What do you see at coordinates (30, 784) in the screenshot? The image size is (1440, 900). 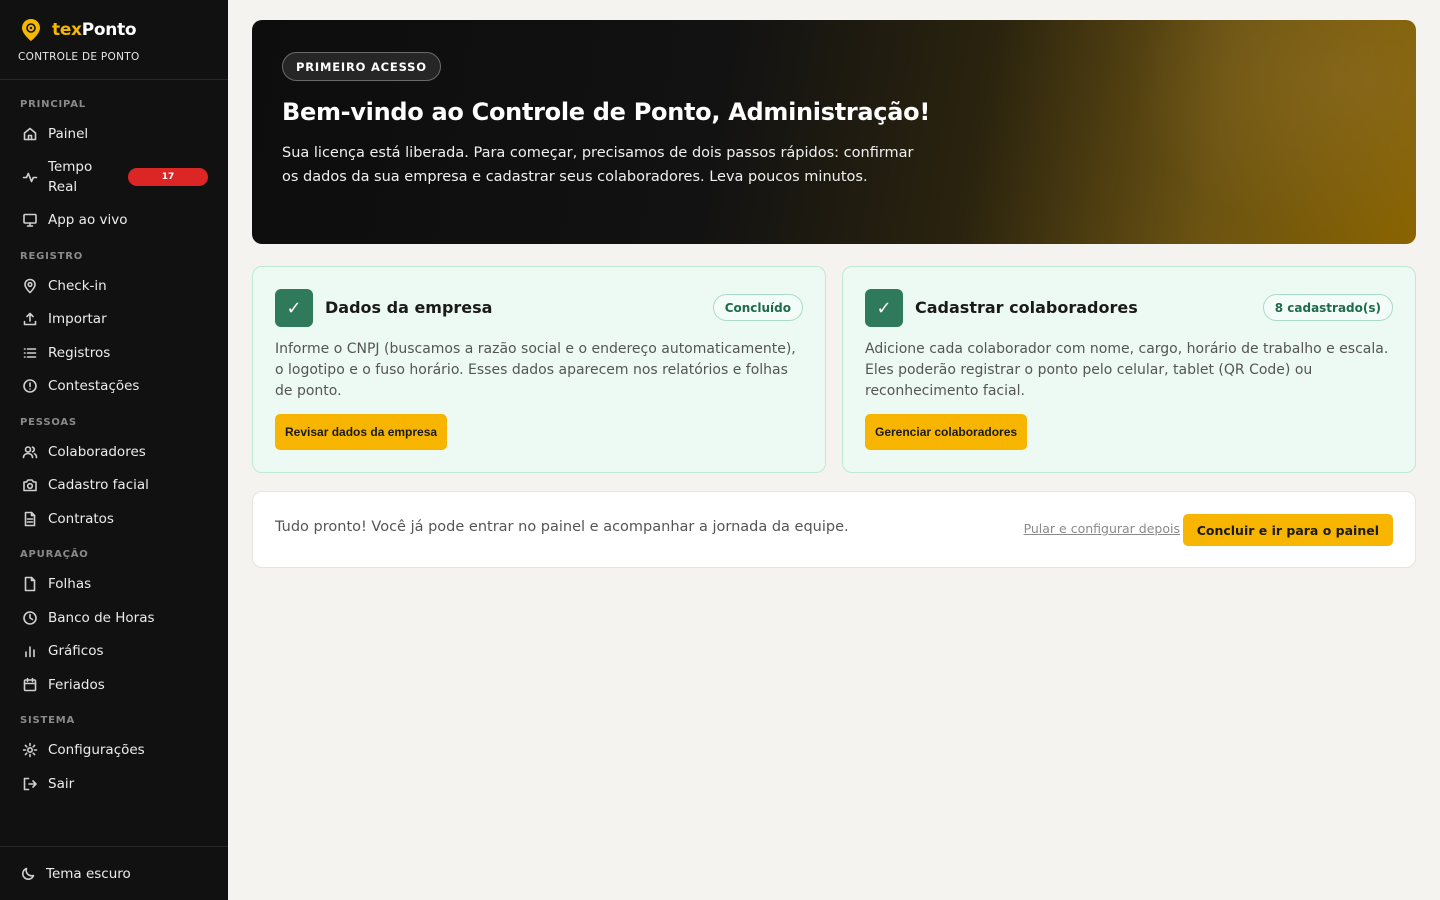 I see `logout-icon` at bounding box center [30, 784].